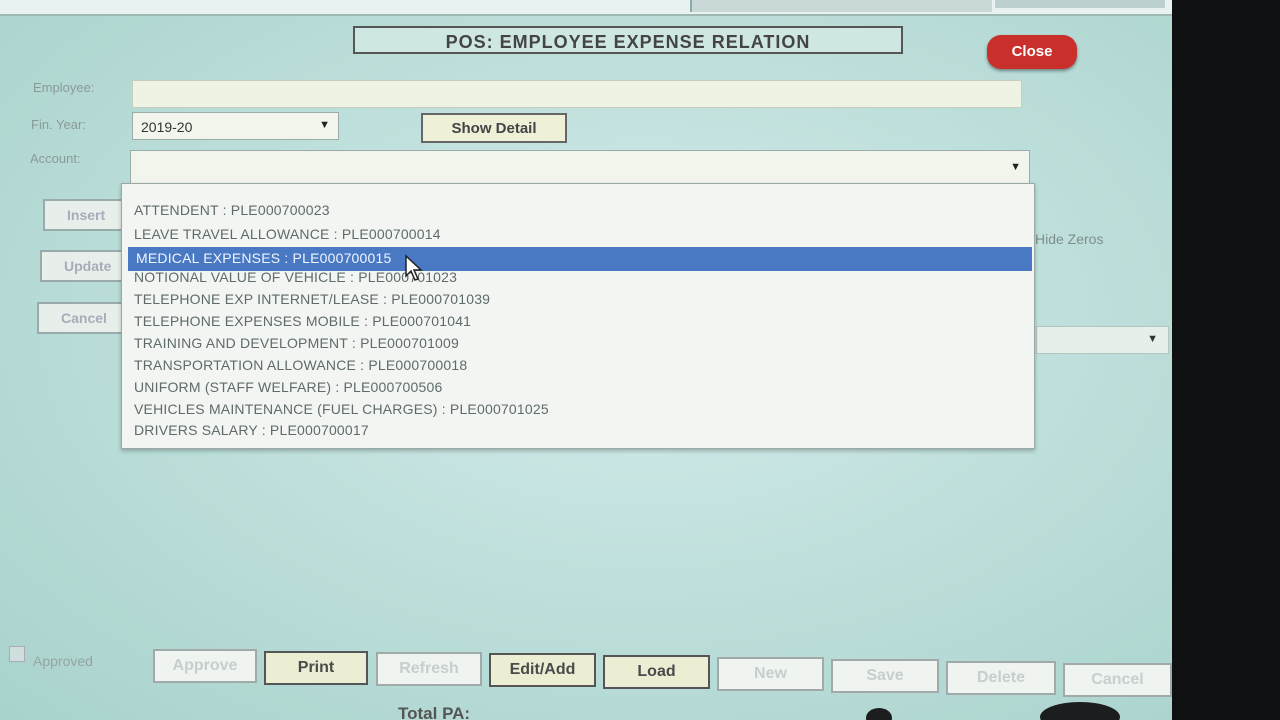  Describe the element at coordinates (1032, 52) in the screenshot. I see `close-button: Close` at that location.